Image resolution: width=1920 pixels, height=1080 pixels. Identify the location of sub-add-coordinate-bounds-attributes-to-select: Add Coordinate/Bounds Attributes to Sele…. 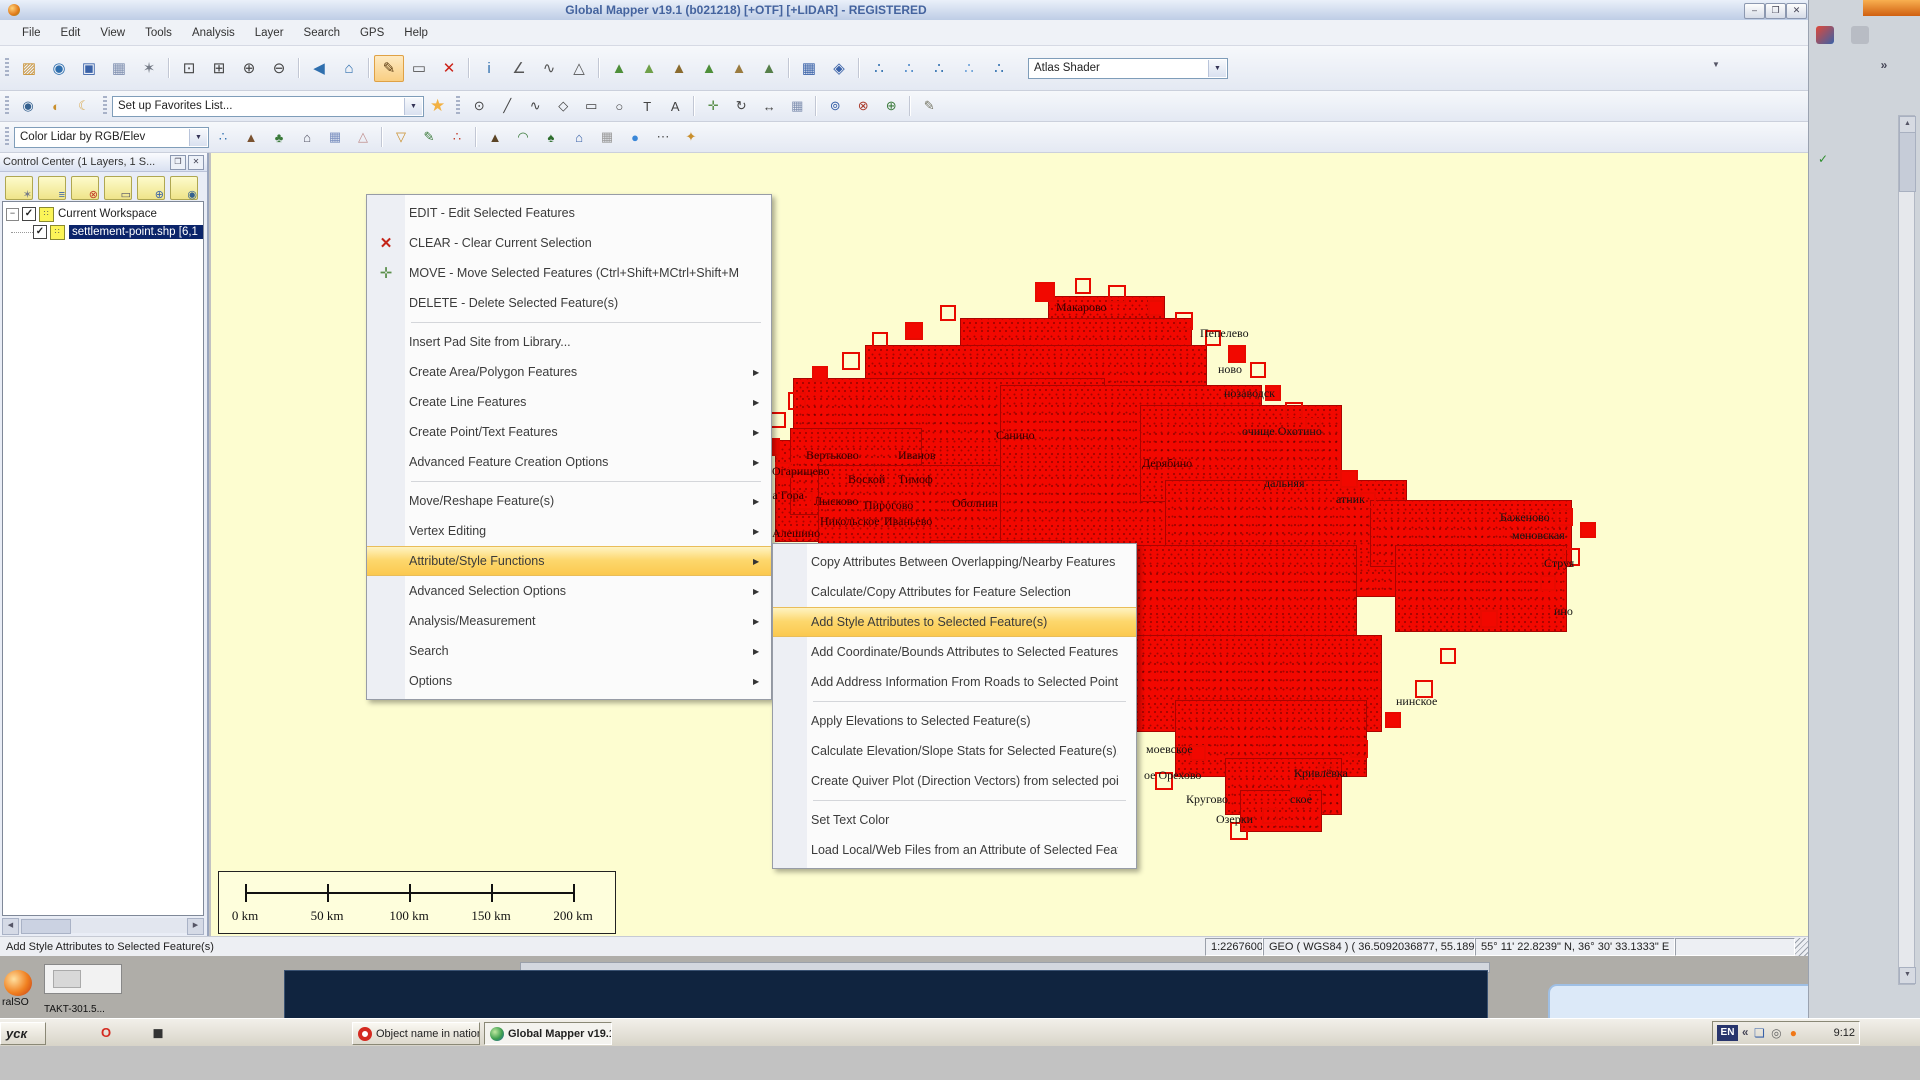
(954, 652).